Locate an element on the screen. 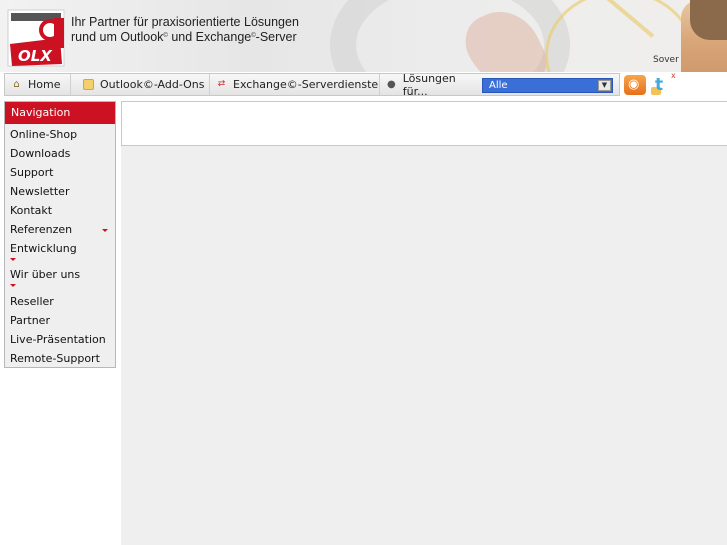 This screenshot has height=545, width=727. envelope-icon is located at coordinates (88, 84).